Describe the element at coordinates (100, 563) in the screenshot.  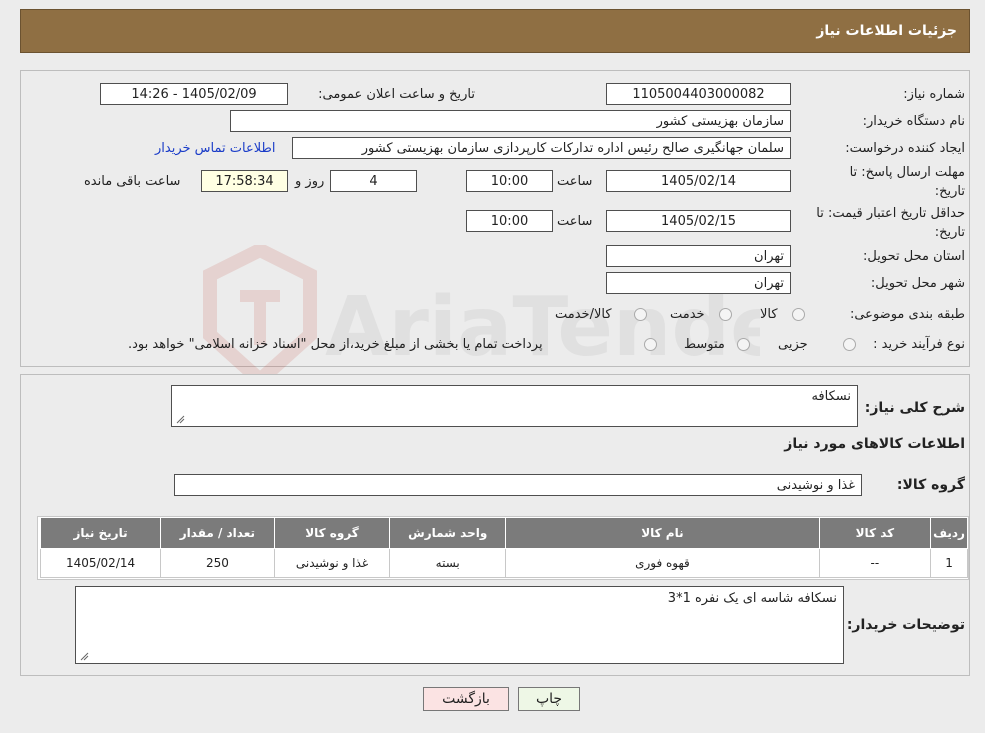
I see `cell-date: 1405/02/14` at that location.